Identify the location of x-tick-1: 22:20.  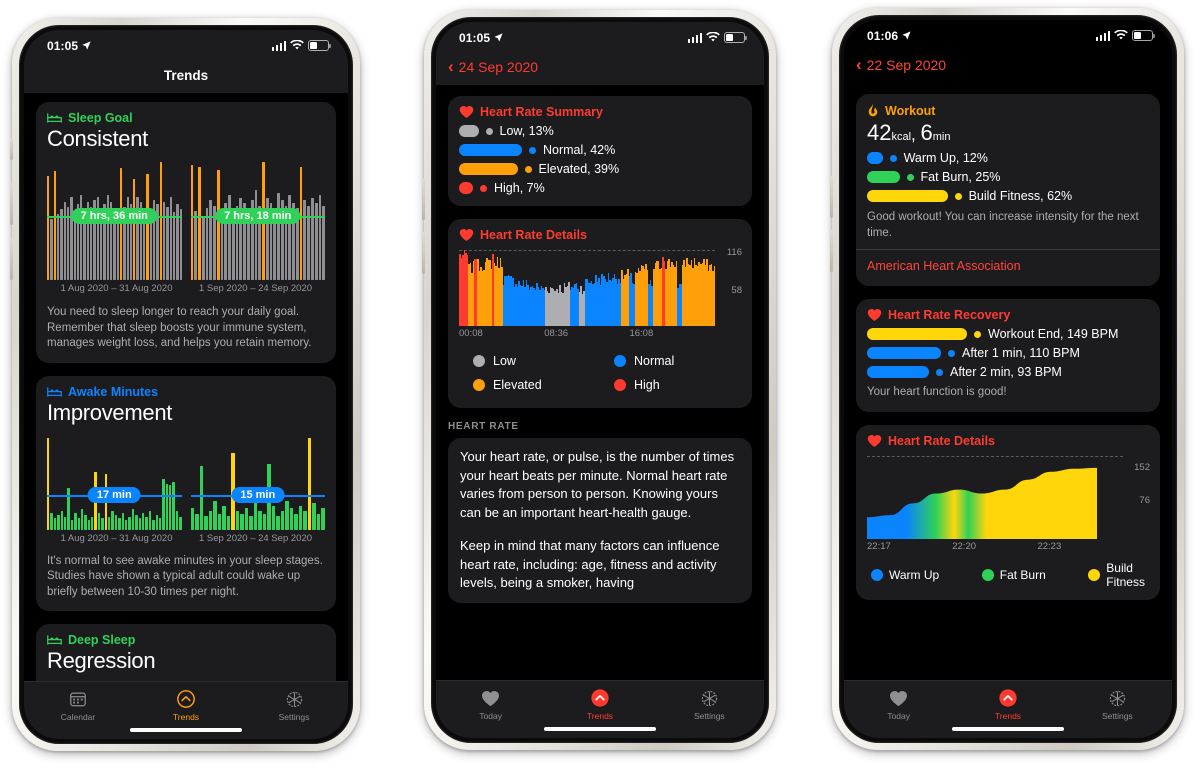
(964, 546).